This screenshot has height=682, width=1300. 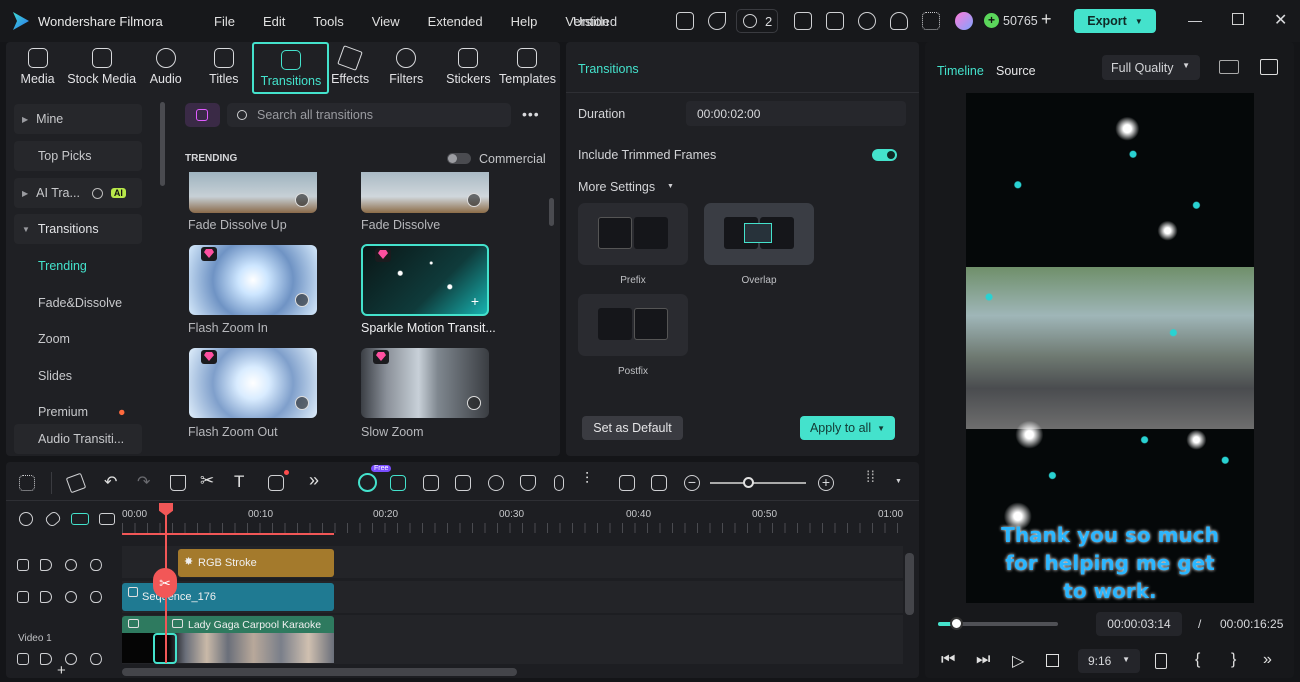 What do you see at coordinates (758, 483) in the screenshot?
I see `zoom-slider` at bounding box center [758, 483].